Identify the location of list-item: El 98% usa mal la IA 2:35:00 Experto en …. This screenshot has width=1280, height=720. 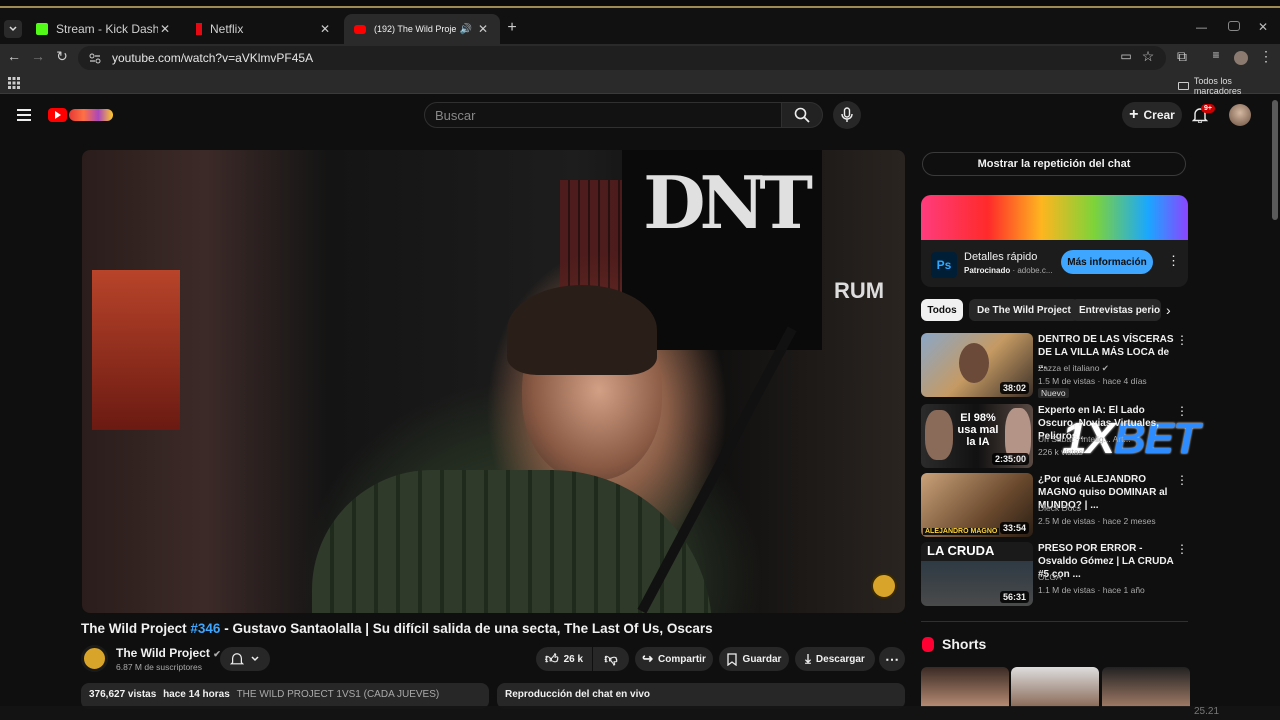
(1054, 436).